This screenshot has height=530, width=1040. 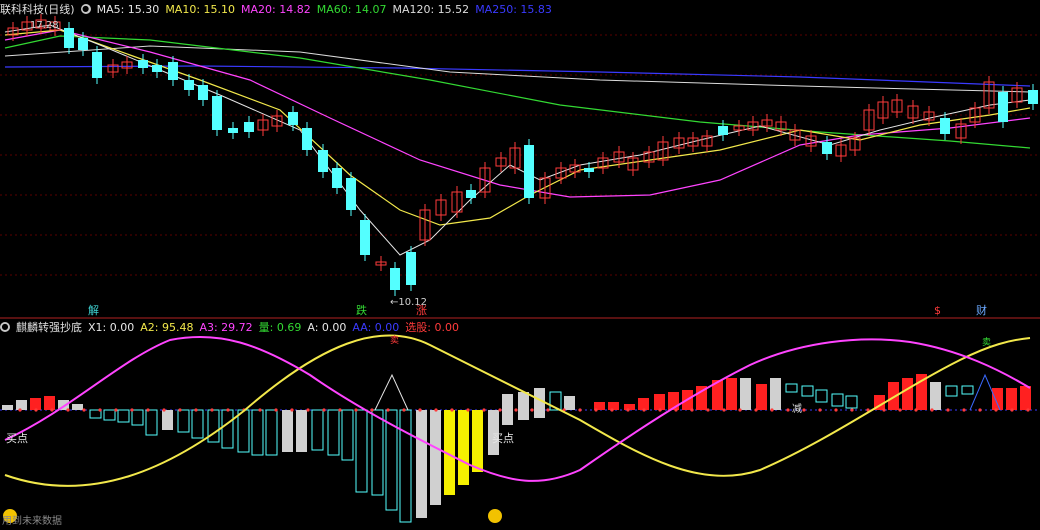 What do you see at coordinates (85, 9) in the screenshot?
I see `settings-circle-icon: ●` at bounding box center [85, 9].